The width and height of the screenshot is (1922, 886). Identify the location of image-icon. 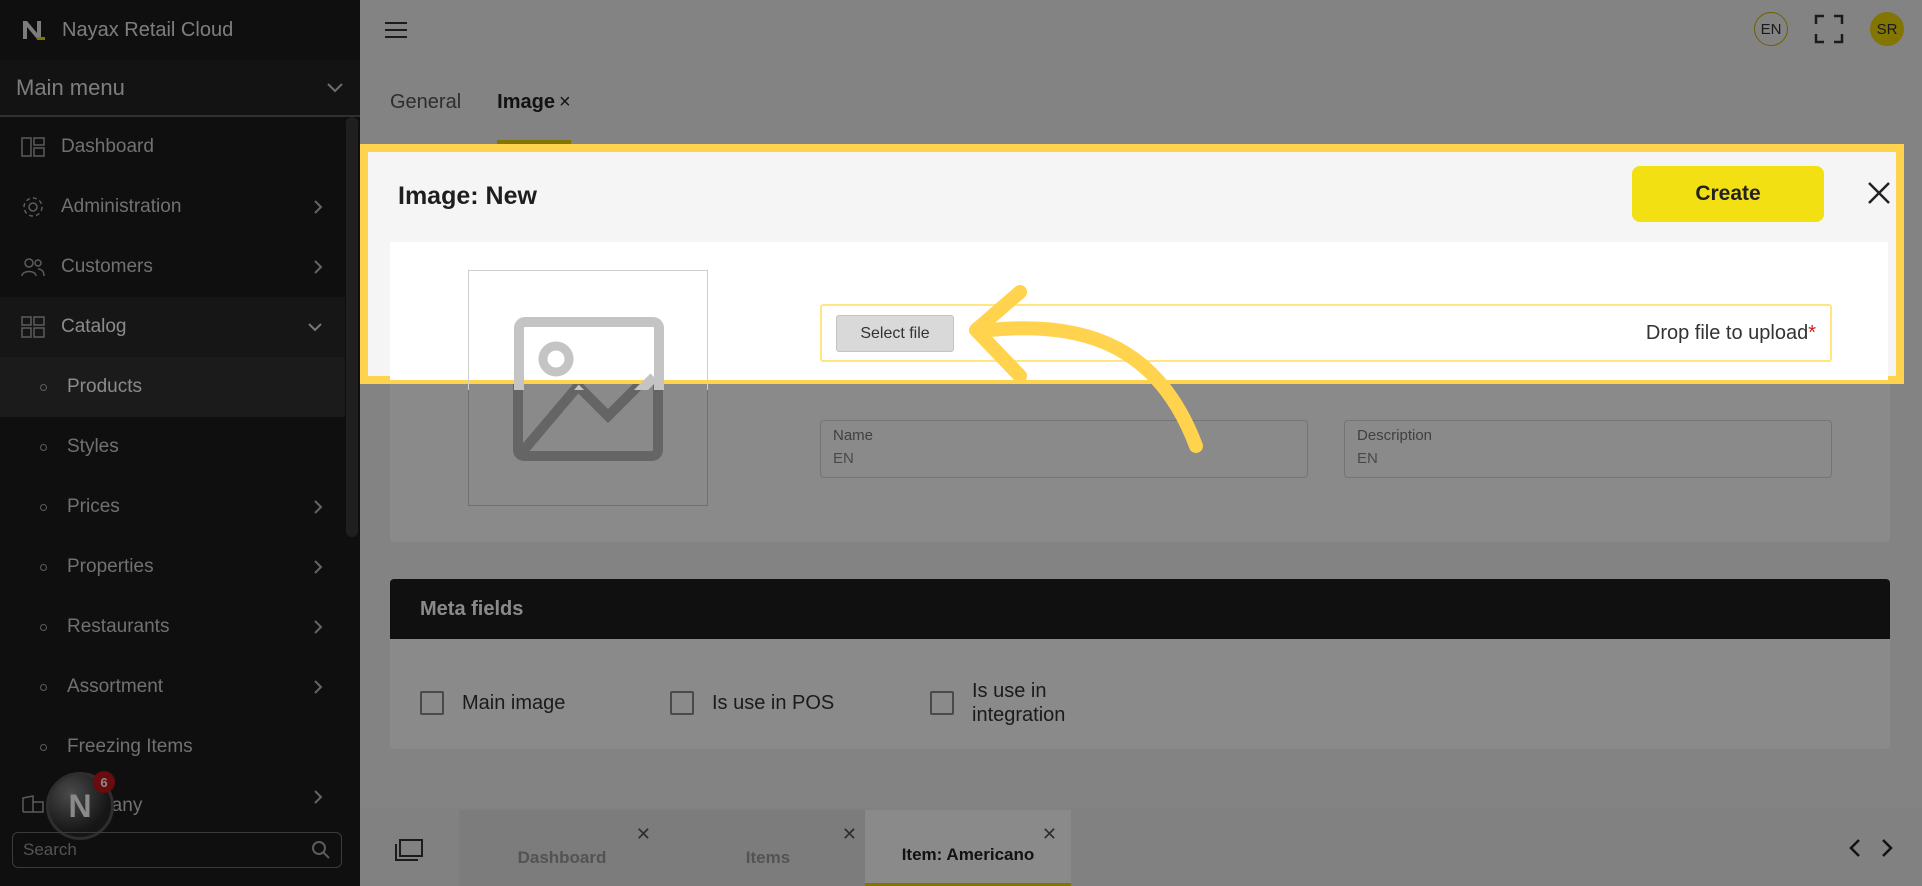
(589, 353).